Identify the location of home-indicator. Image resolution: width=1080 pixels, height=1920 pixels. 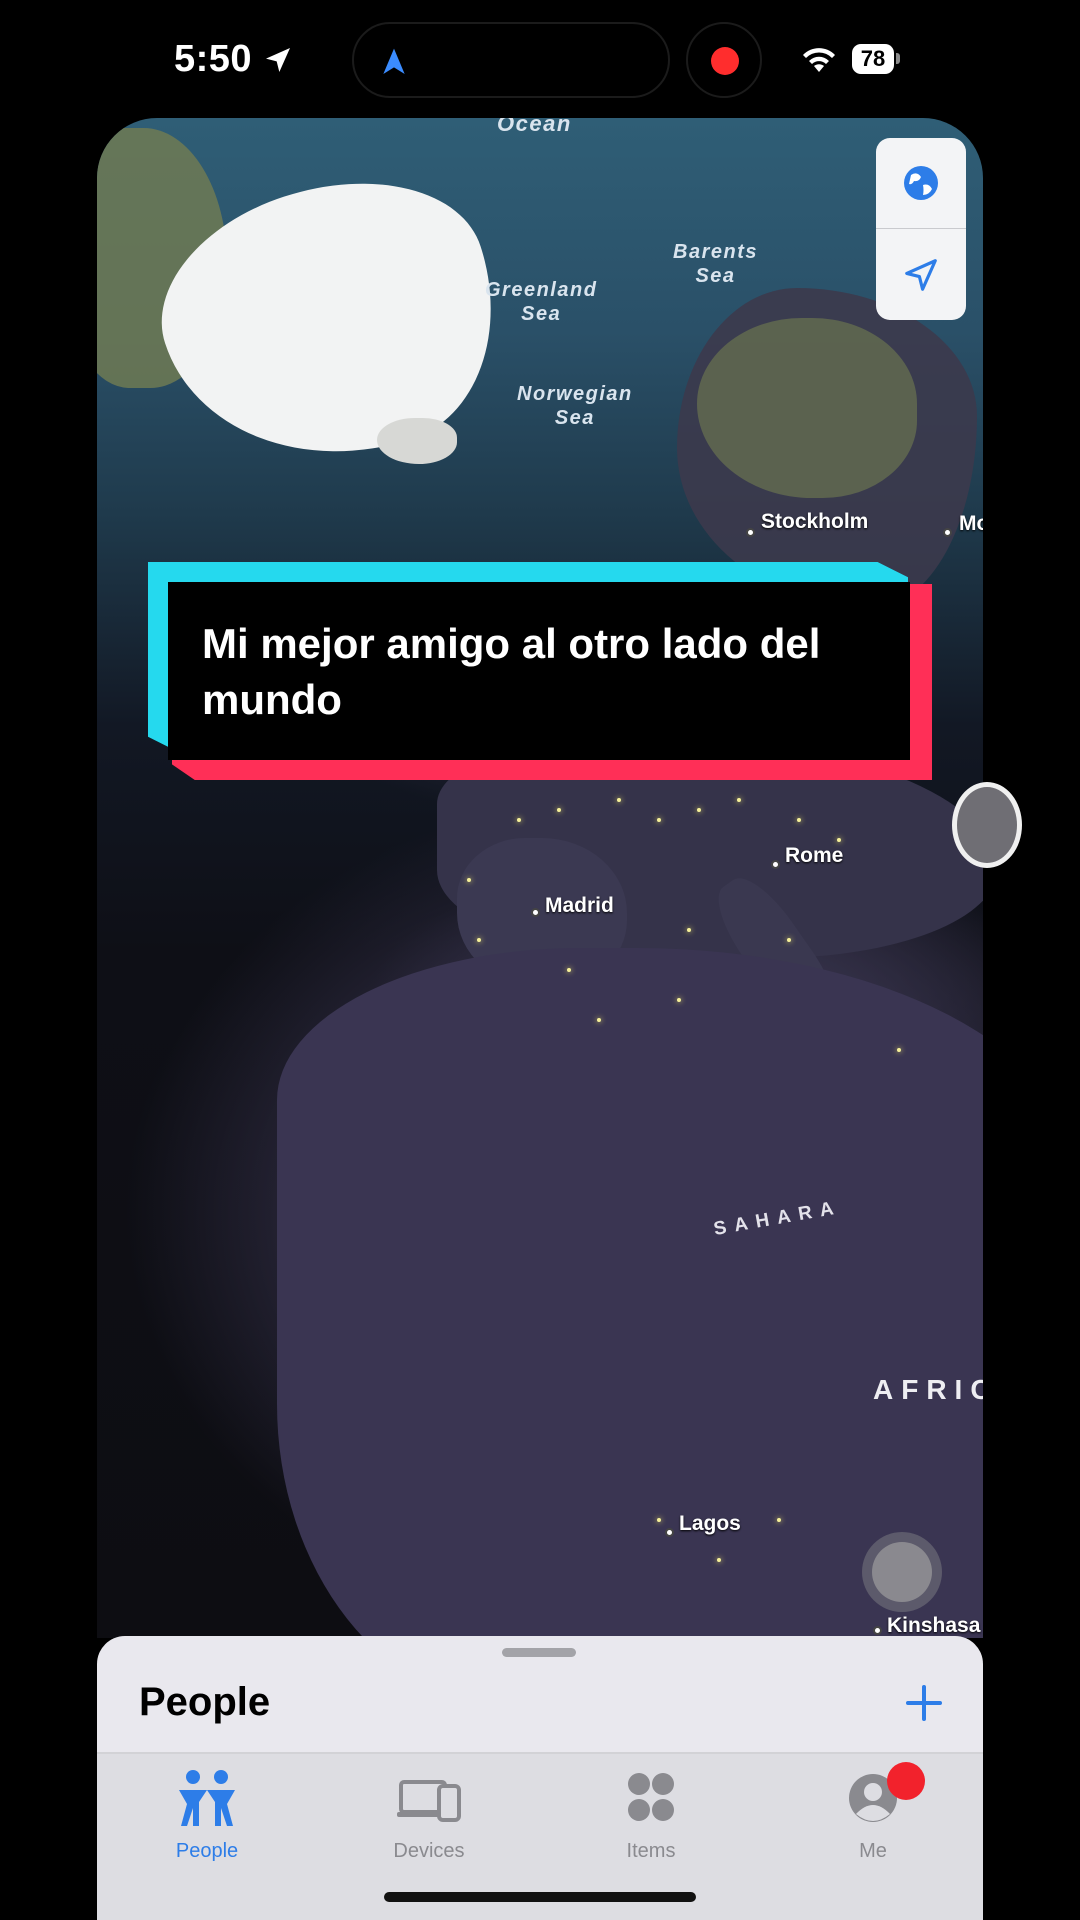
(540, 1897).